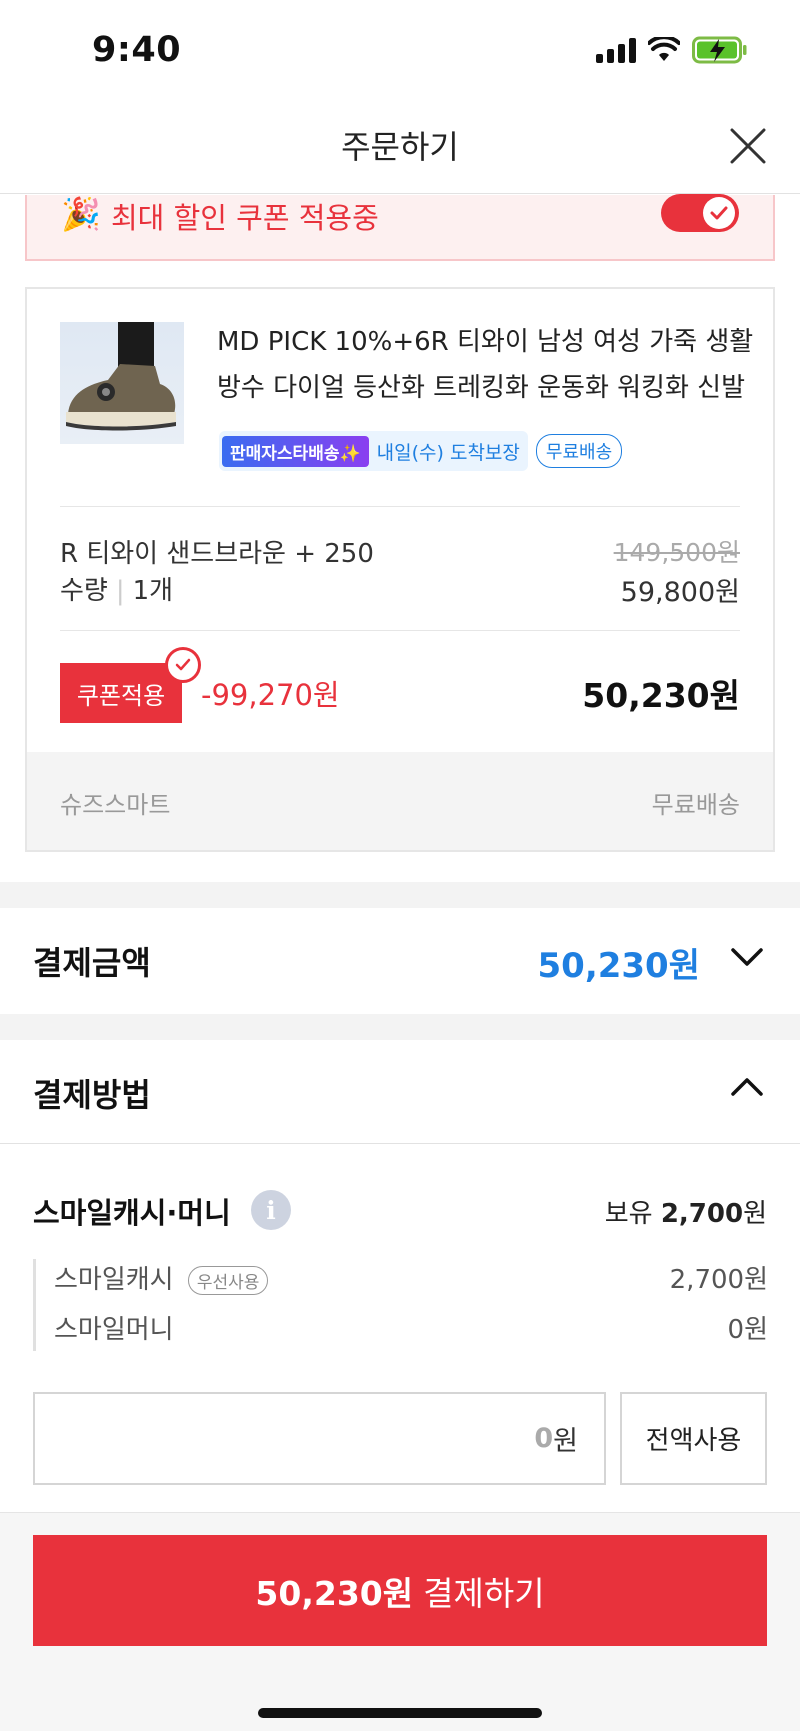 The image size is (800, 1731). I want to click on coupon-banner: 🎉 최대 할인 쿠폰 적용중, so click(400, 227).